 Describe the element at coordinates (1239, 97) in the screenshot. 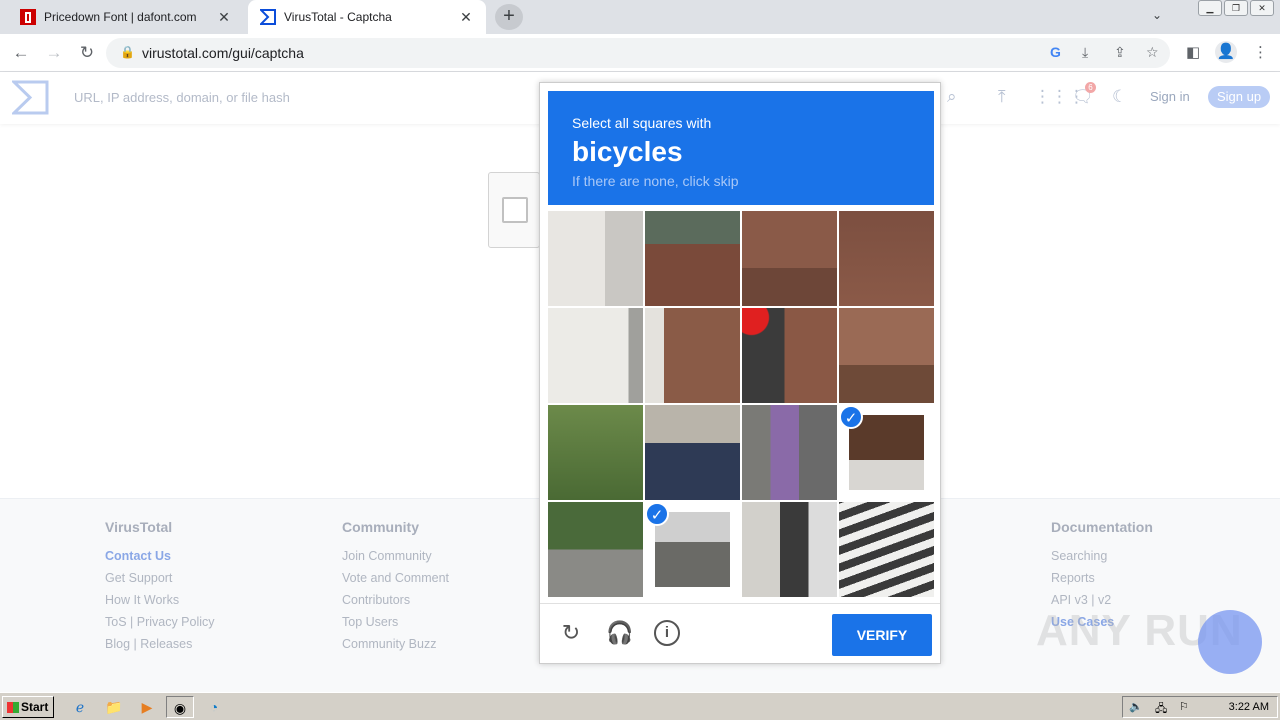

I see `sign-up-button: Sign up` at that location.